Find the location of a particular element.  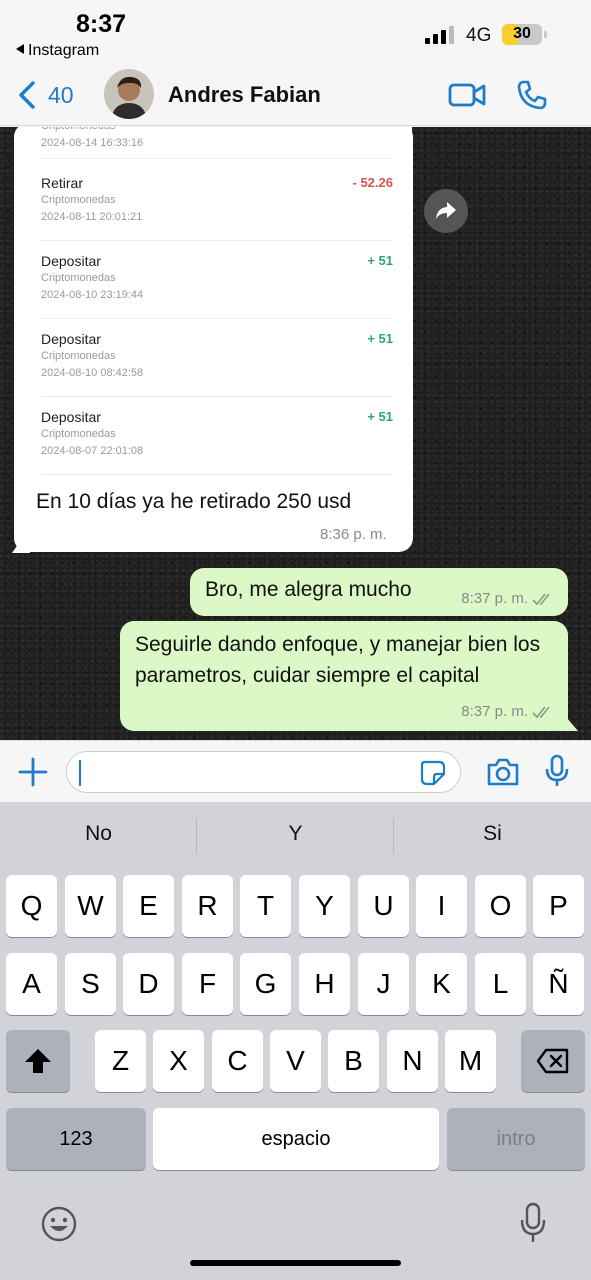

key-j: J is located at coordinates (383, 984).